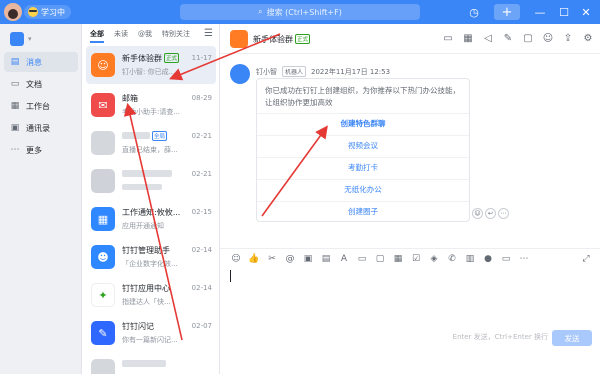 Image resolution: width=600 pixels, height=374 pixels. What do you see at coordinates (151, 295) in the screenshot?
I see `list-item: ✦ 钉钉应用中心 指建达人「快... 02-14` at bounding box center [151, 295].